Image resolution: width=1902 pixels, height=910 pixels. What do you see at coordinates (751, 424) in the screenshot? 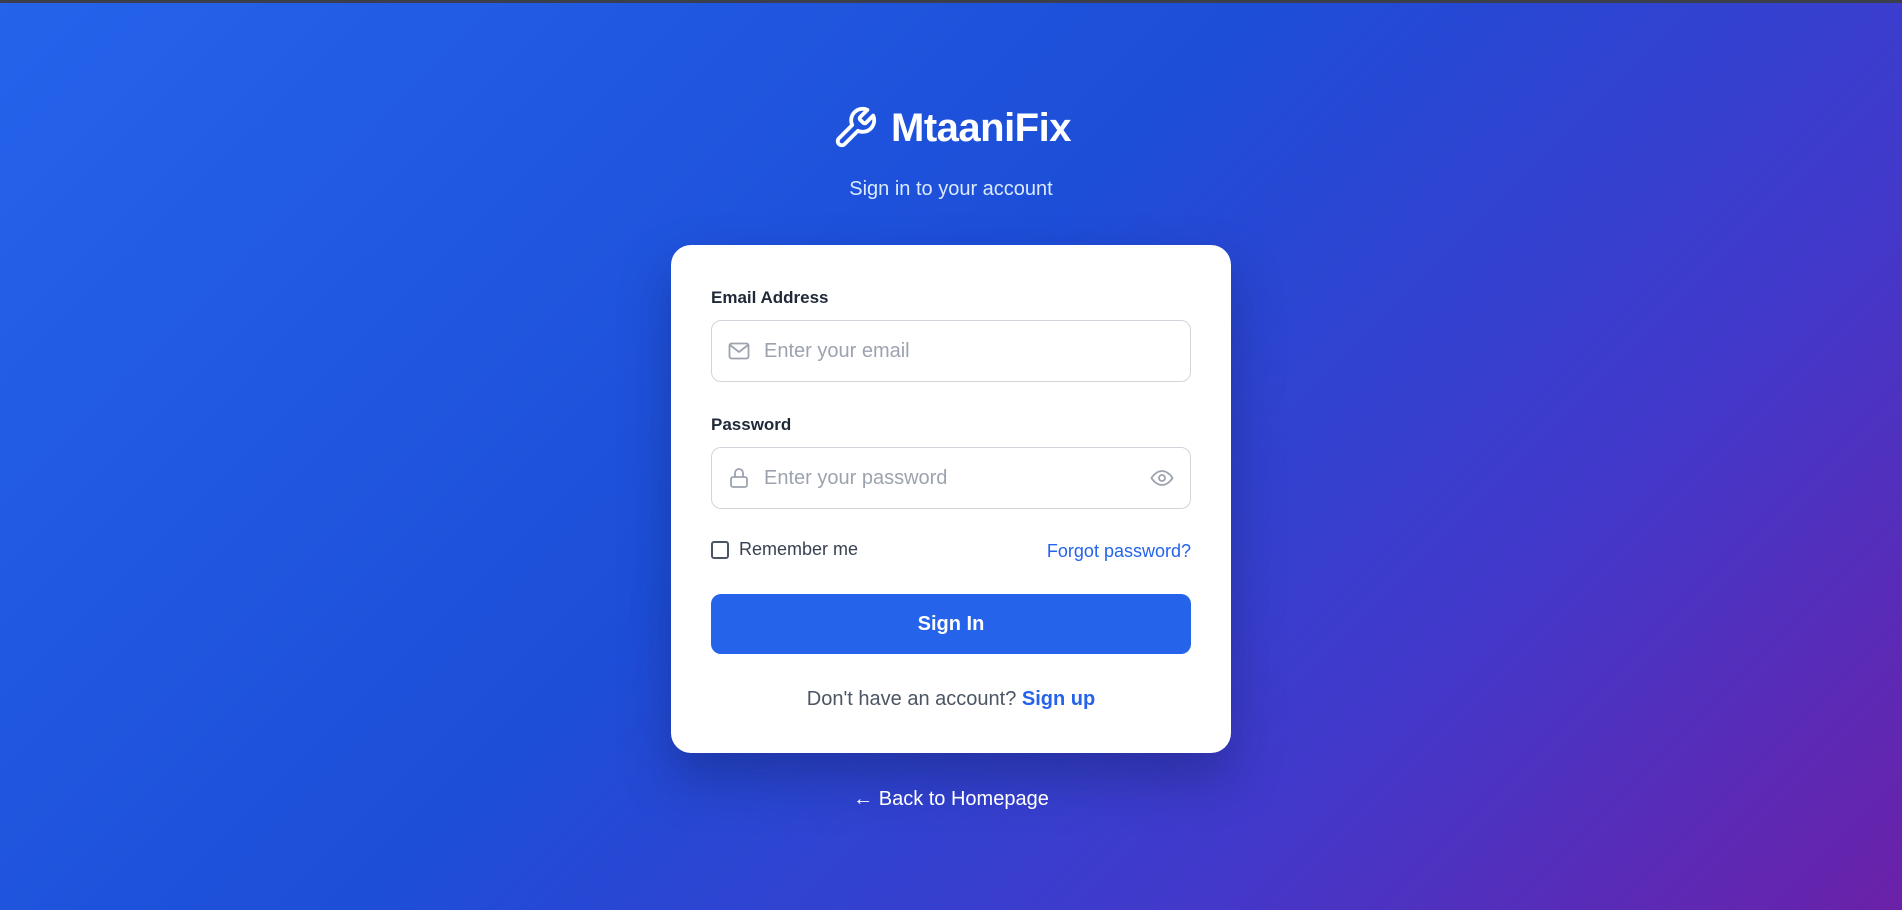
I see `password-label: Password` at bounding box center [751, 424].